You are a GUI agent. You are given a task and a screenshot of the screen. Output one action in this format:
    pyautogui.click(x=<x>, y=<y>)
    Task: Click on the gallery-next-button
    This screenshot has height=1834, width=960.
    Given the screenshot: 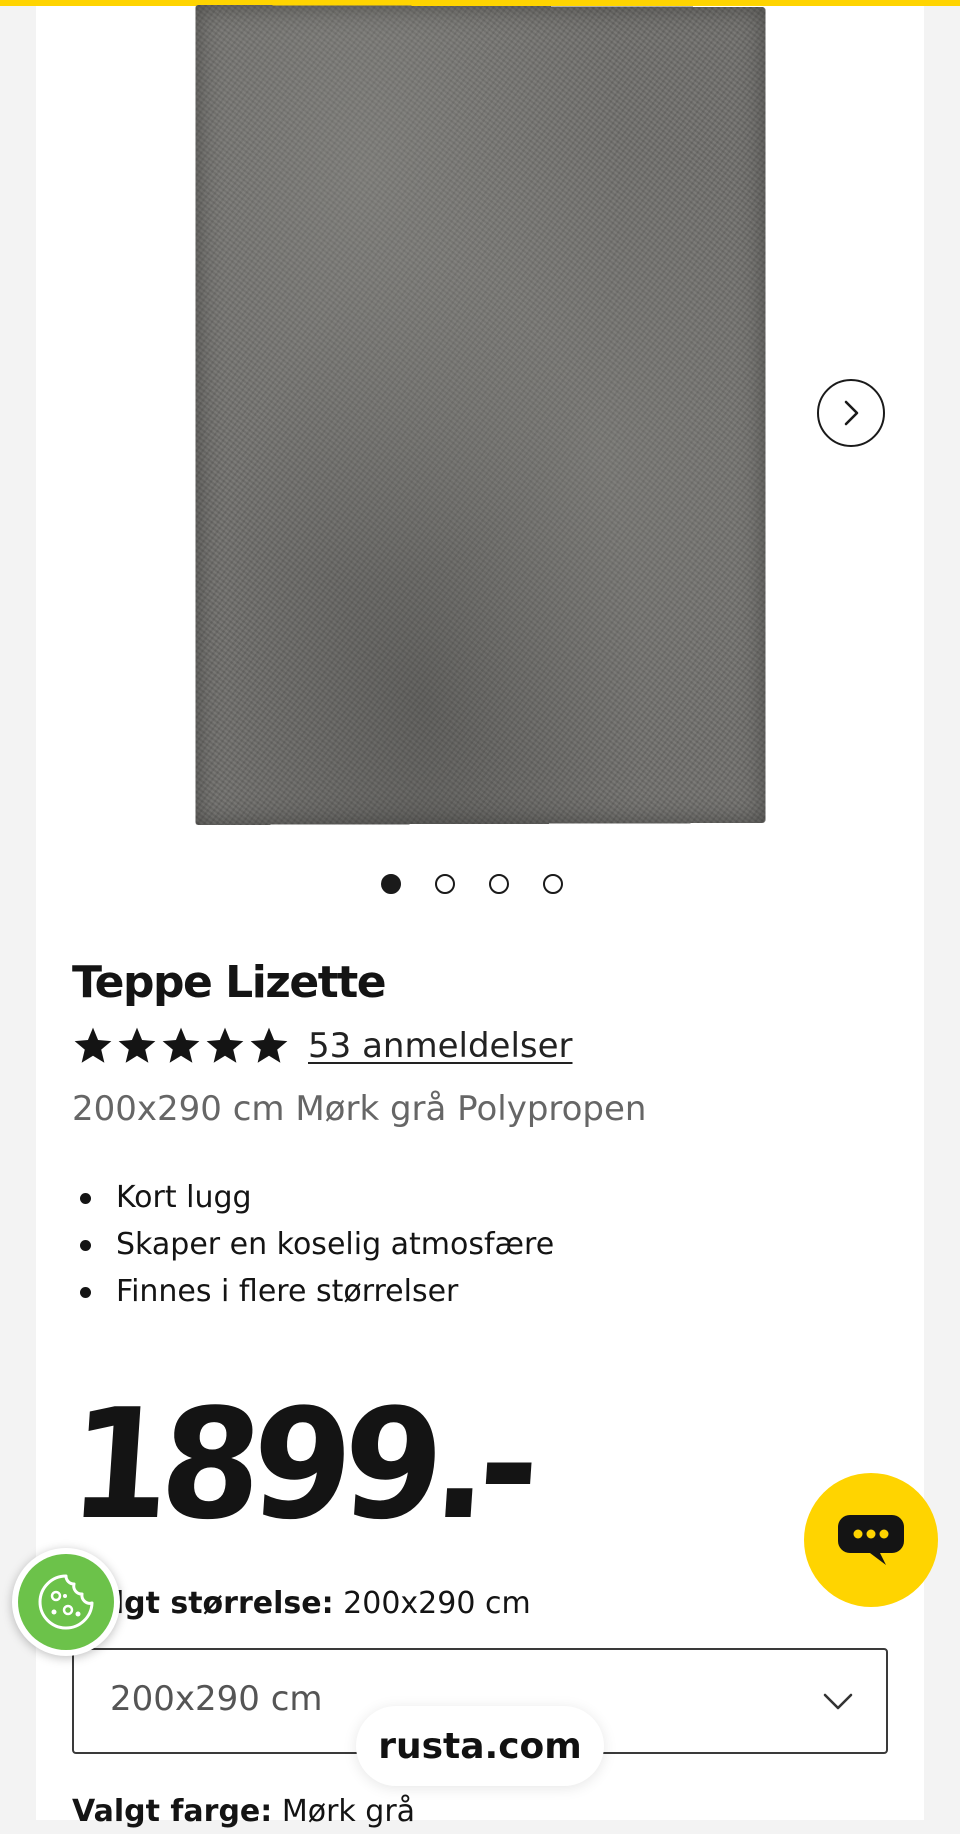 What is the action you would take?
    pyautogui.click(x=851, y=413)
    